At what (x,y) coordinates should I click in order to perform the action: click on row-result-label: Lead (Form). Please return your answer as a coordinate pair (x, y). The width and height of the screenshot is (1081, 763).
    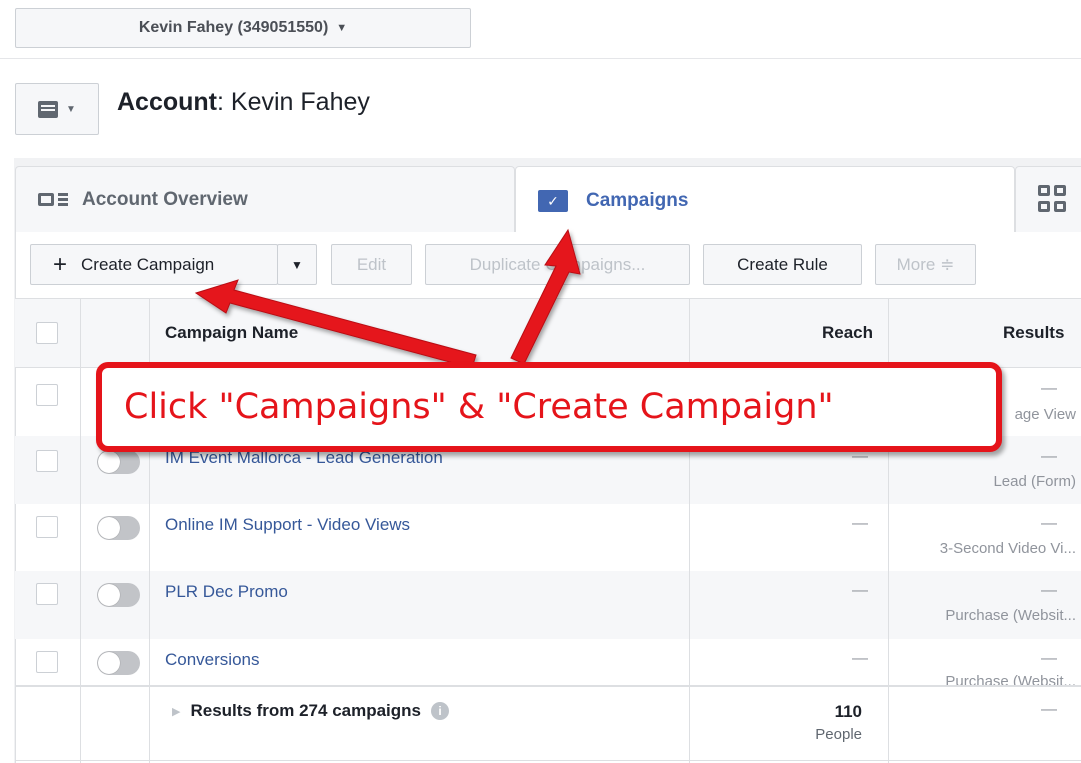
    Looking at the image, I should click on (1034, 481).